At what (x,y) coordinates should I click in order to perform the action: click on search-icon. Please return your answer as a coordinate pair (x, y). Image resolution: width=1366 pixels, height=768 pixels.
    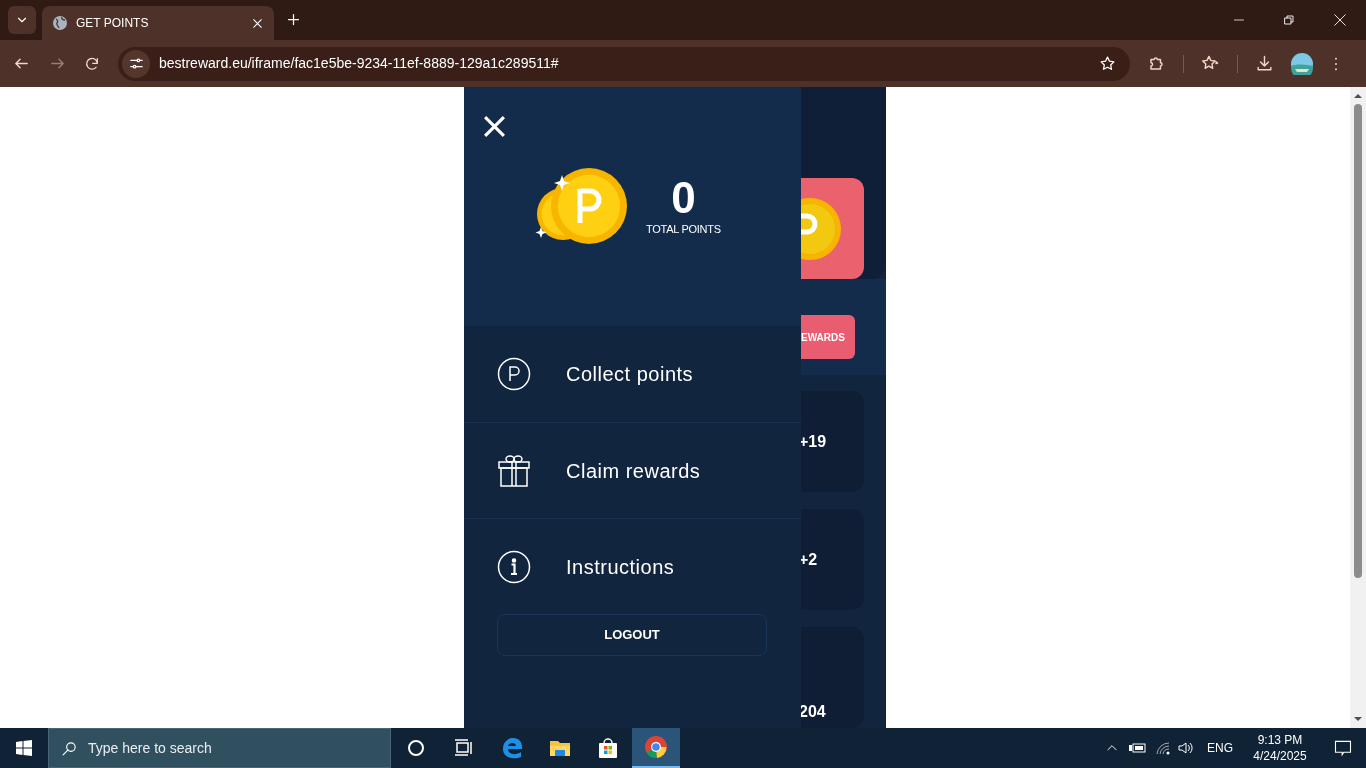
    Looking at the image, I should click on (69, 748).